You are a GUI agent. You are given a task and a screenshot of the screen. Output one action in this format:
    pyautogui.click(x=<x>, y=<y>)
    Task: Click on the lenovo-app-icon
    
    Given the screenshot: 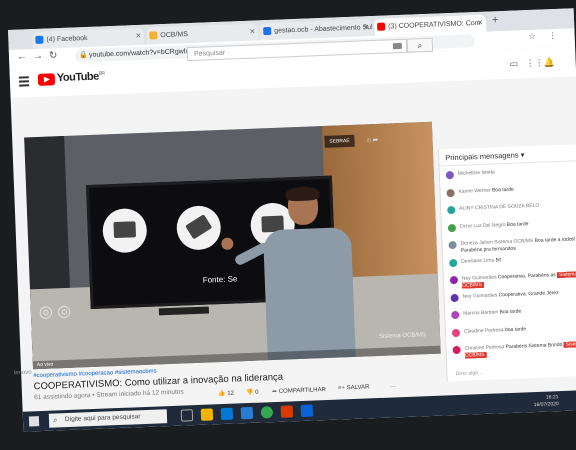 What is the action you would take?
    pyautogui.click(x=247, y=413)
    